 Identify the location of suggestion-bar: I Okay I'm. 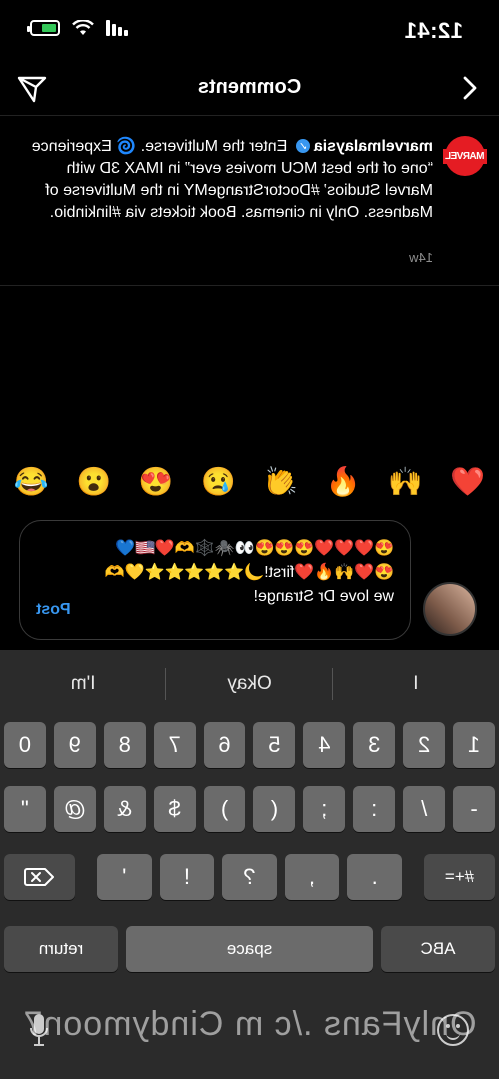
(249, 684).